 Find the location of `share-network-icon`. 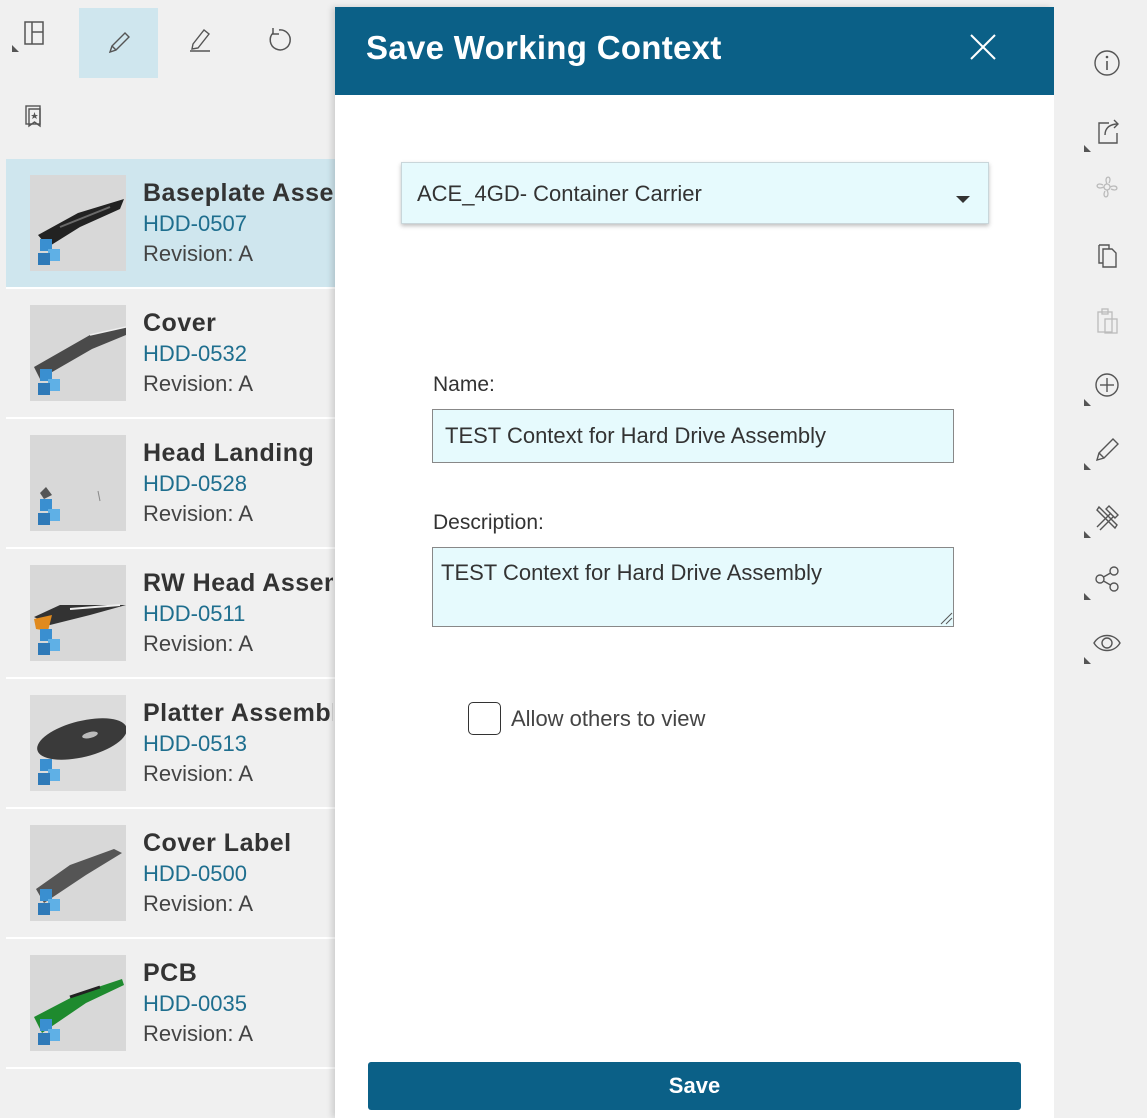

share-network-icon is located at coordinates (1107, 579).